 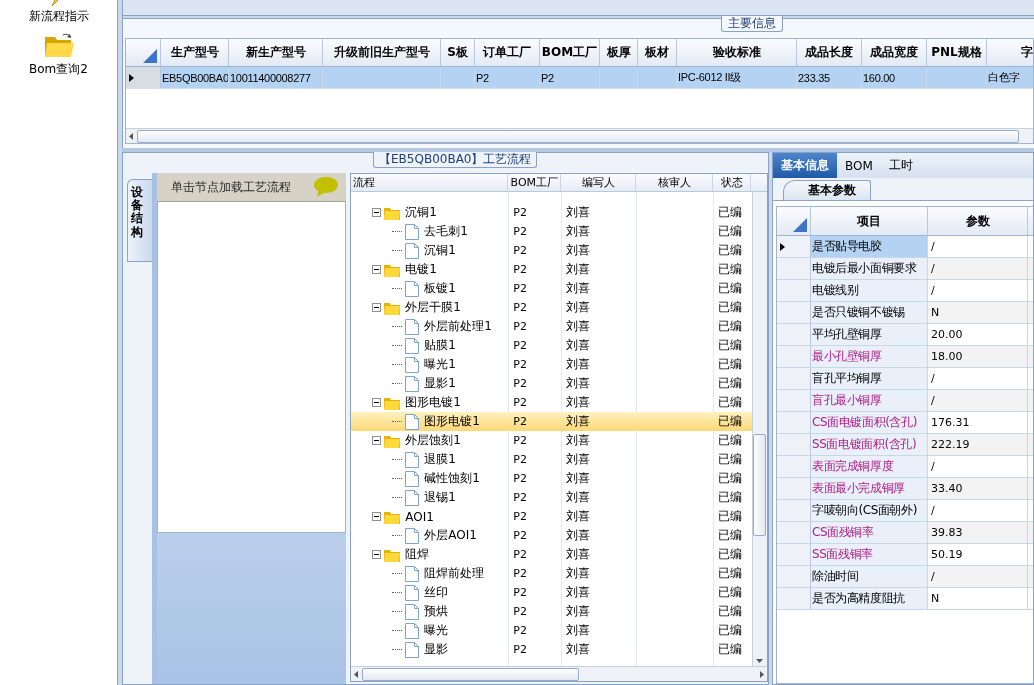 I want to click on tree-node: 阻焊, so click(x=417, y=554).